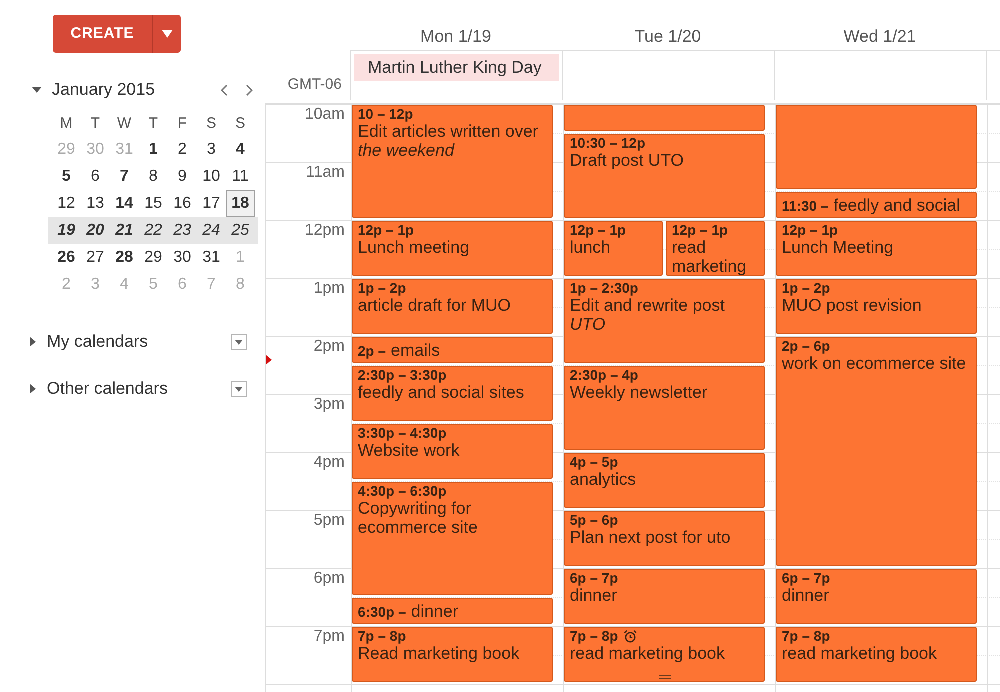 Image resolution: width=1000 pixels, height=692 pixels. What do you see at coordinates (452, 654) in the screenshot?
I see `calendar-event: 7p – 8p Read marketing book` at bounding box center [452, 654].